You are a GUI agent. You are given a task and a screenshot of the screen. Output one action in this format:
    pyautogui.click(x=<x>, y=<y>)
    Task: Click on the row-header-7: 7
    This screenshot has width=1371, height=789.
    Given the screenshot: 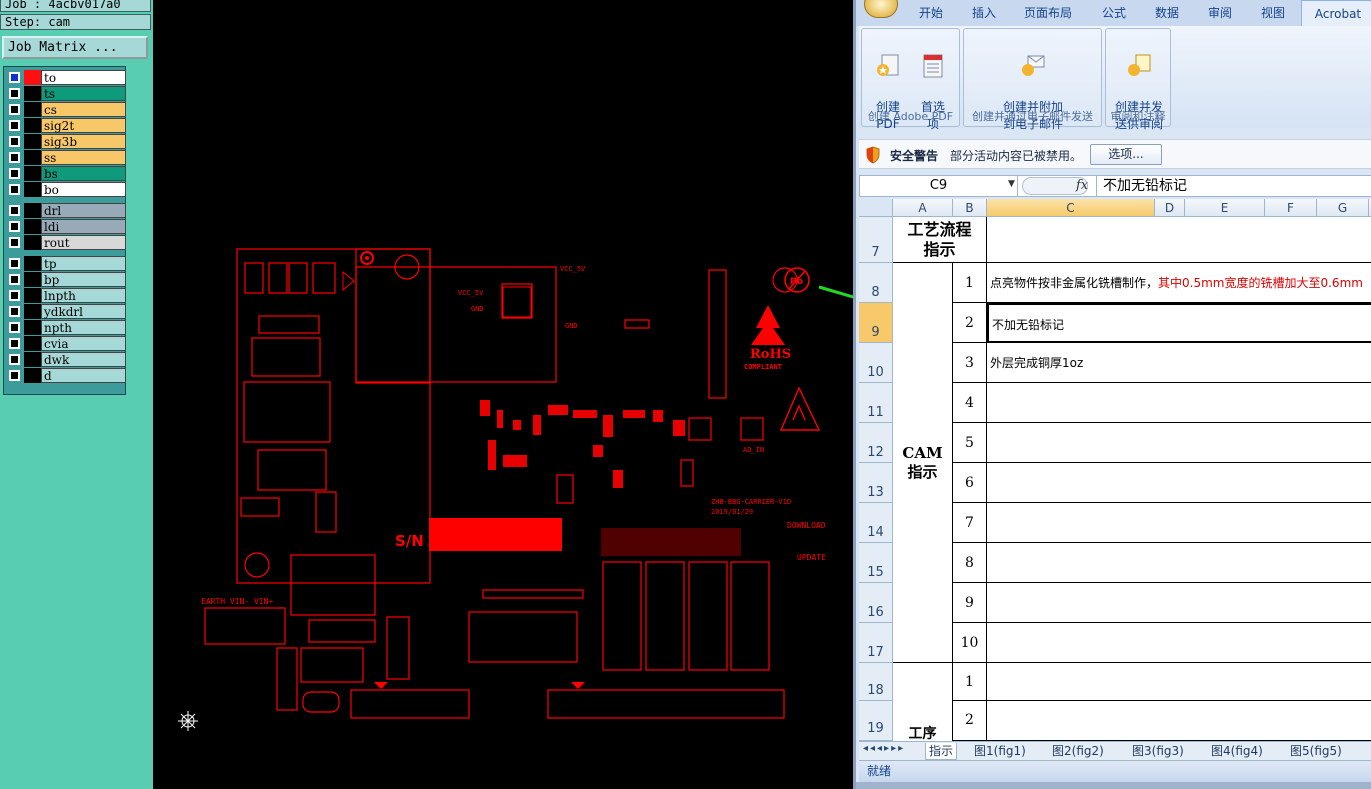 What is the action you would take?
    pyautogui.click(x=876, y=240)
    